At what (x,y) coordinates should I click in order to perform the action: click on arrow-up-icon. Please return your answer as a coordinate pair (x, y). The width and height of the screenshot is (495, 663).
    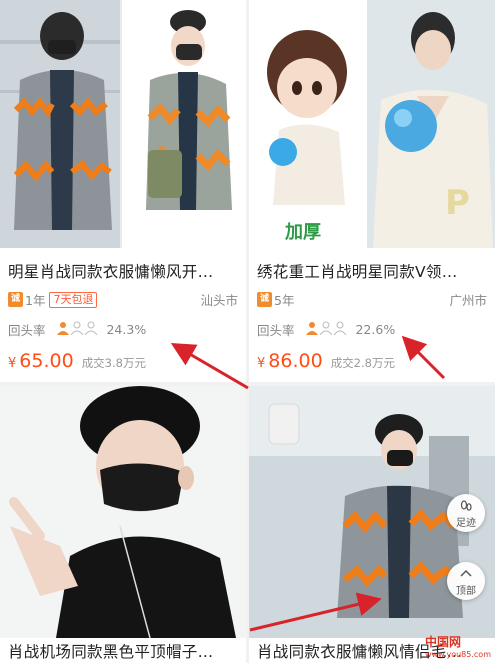
    Looking at the image, I should click on (466, 573).